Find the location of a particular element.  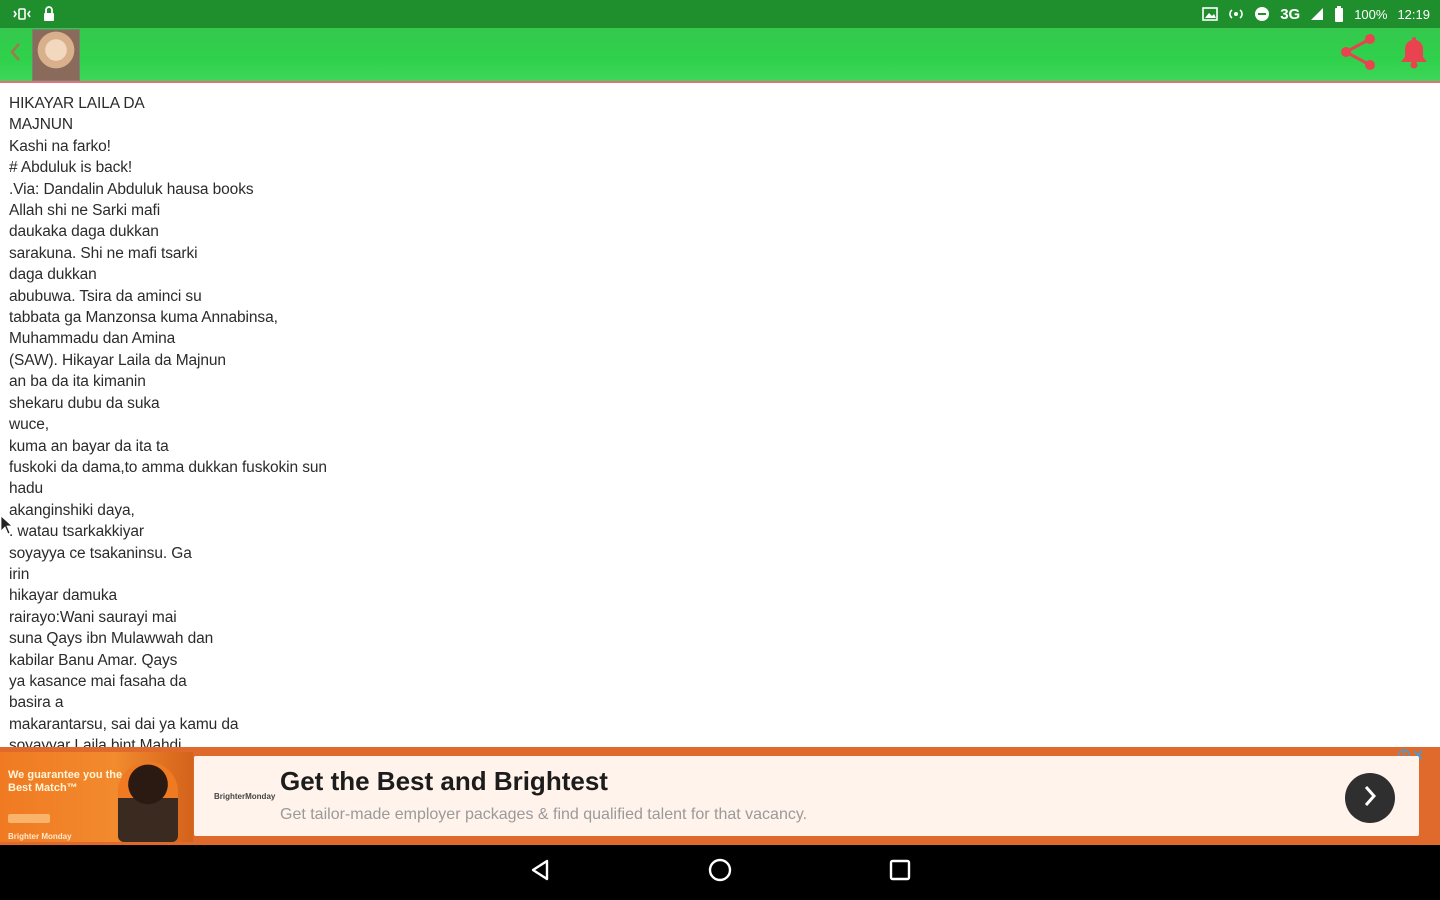

signal-icon is located at coordinates (1317, 14).